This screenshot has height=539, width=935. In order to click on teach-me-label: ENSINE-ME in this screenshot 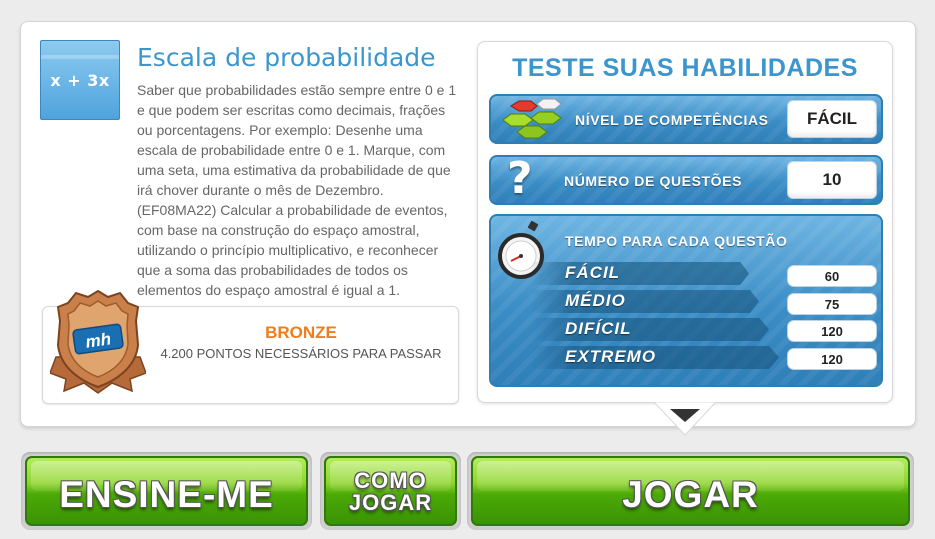, I will do `click(166, 494)`.